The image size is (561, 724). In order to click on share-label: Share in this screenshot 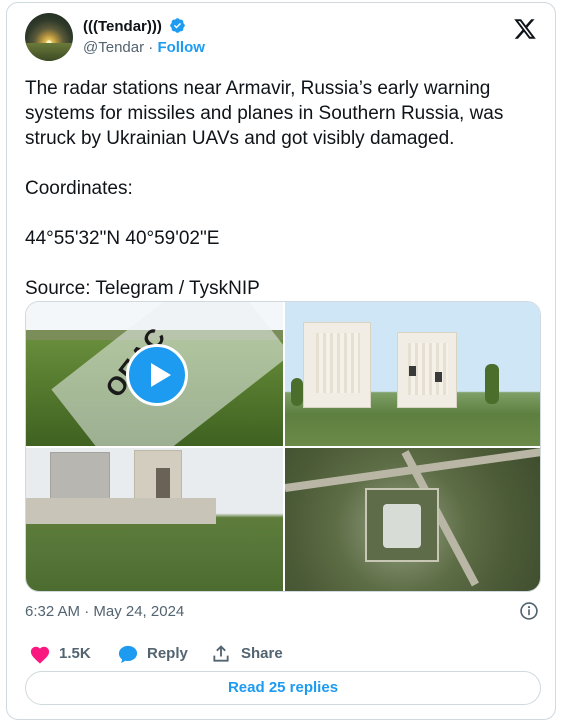, I will do `click(262, 653)`.